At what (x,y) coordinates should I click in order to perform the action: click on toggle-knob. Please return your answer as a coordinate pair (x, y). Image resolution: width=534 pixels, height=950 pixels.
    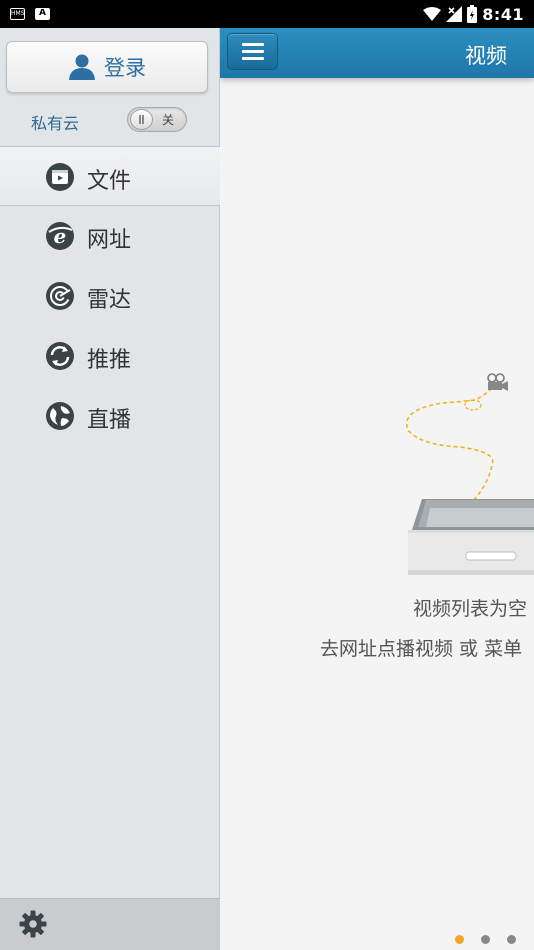
    Looking at the image, I should click on (141, 119).